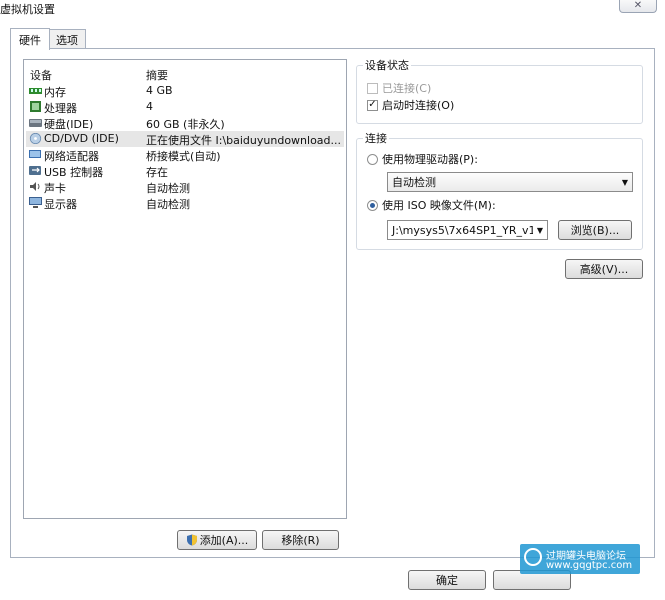 This screenshot has height=600, width=665. What do you see at coordinates (55, 188) in the screenshot?
I see `device-name: 声卡` at bounding box center [55, 188].